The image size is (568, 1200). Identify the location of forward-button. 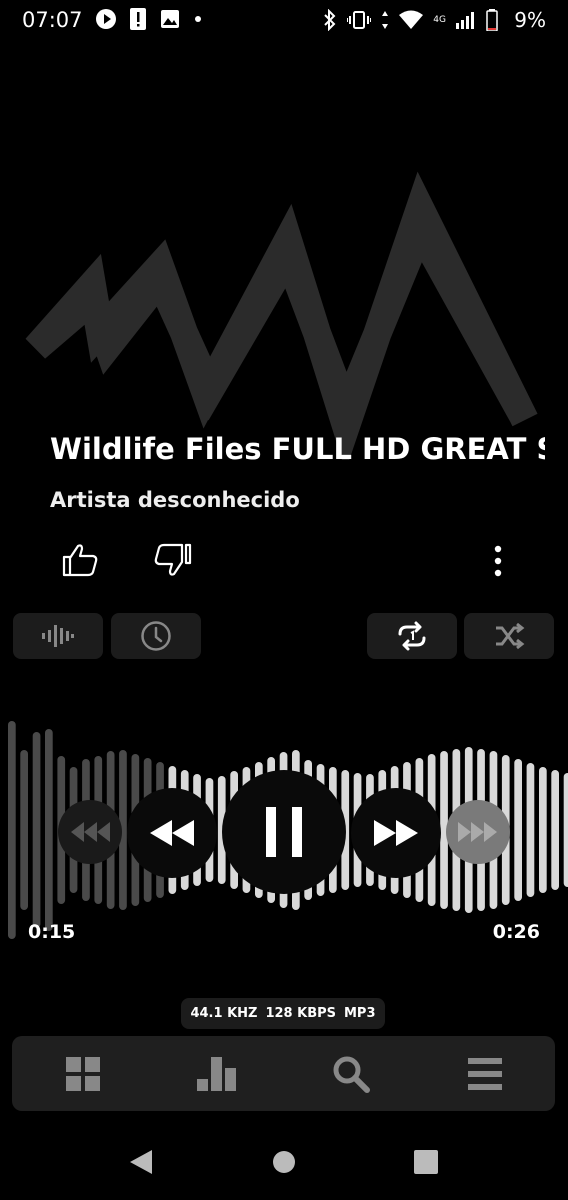
(396, 833).